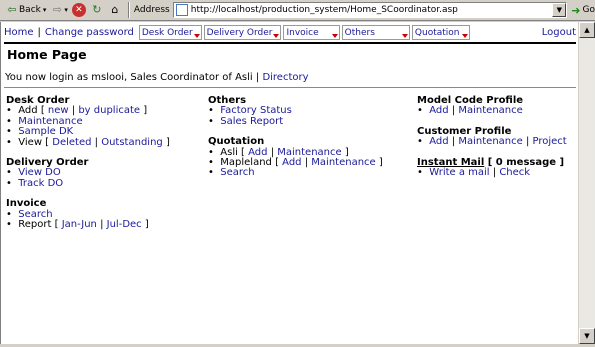  Describe the element at coordinates (256, 110) in the screenshot. I see `factory-status-link: Factory Status` at that location.